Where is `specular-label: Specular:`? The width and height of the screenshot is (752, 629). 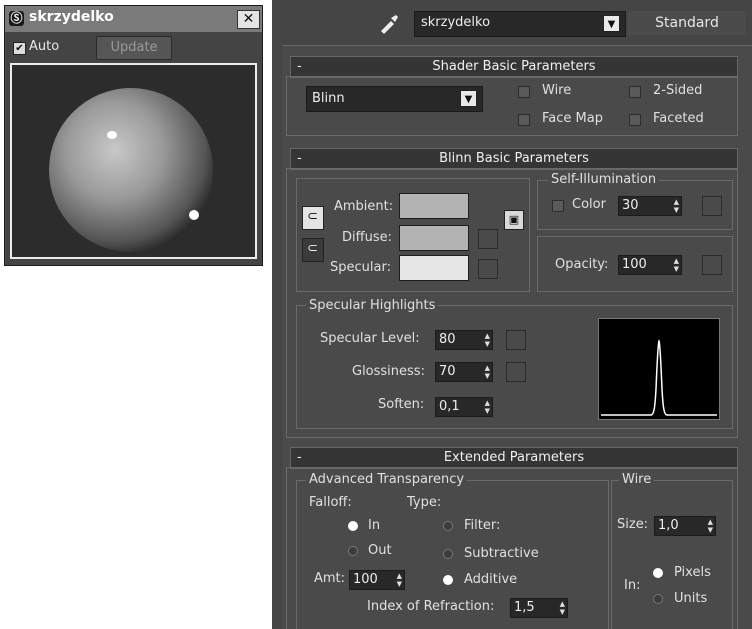
specular-label: Specular: is located at coordinates (360, 267).